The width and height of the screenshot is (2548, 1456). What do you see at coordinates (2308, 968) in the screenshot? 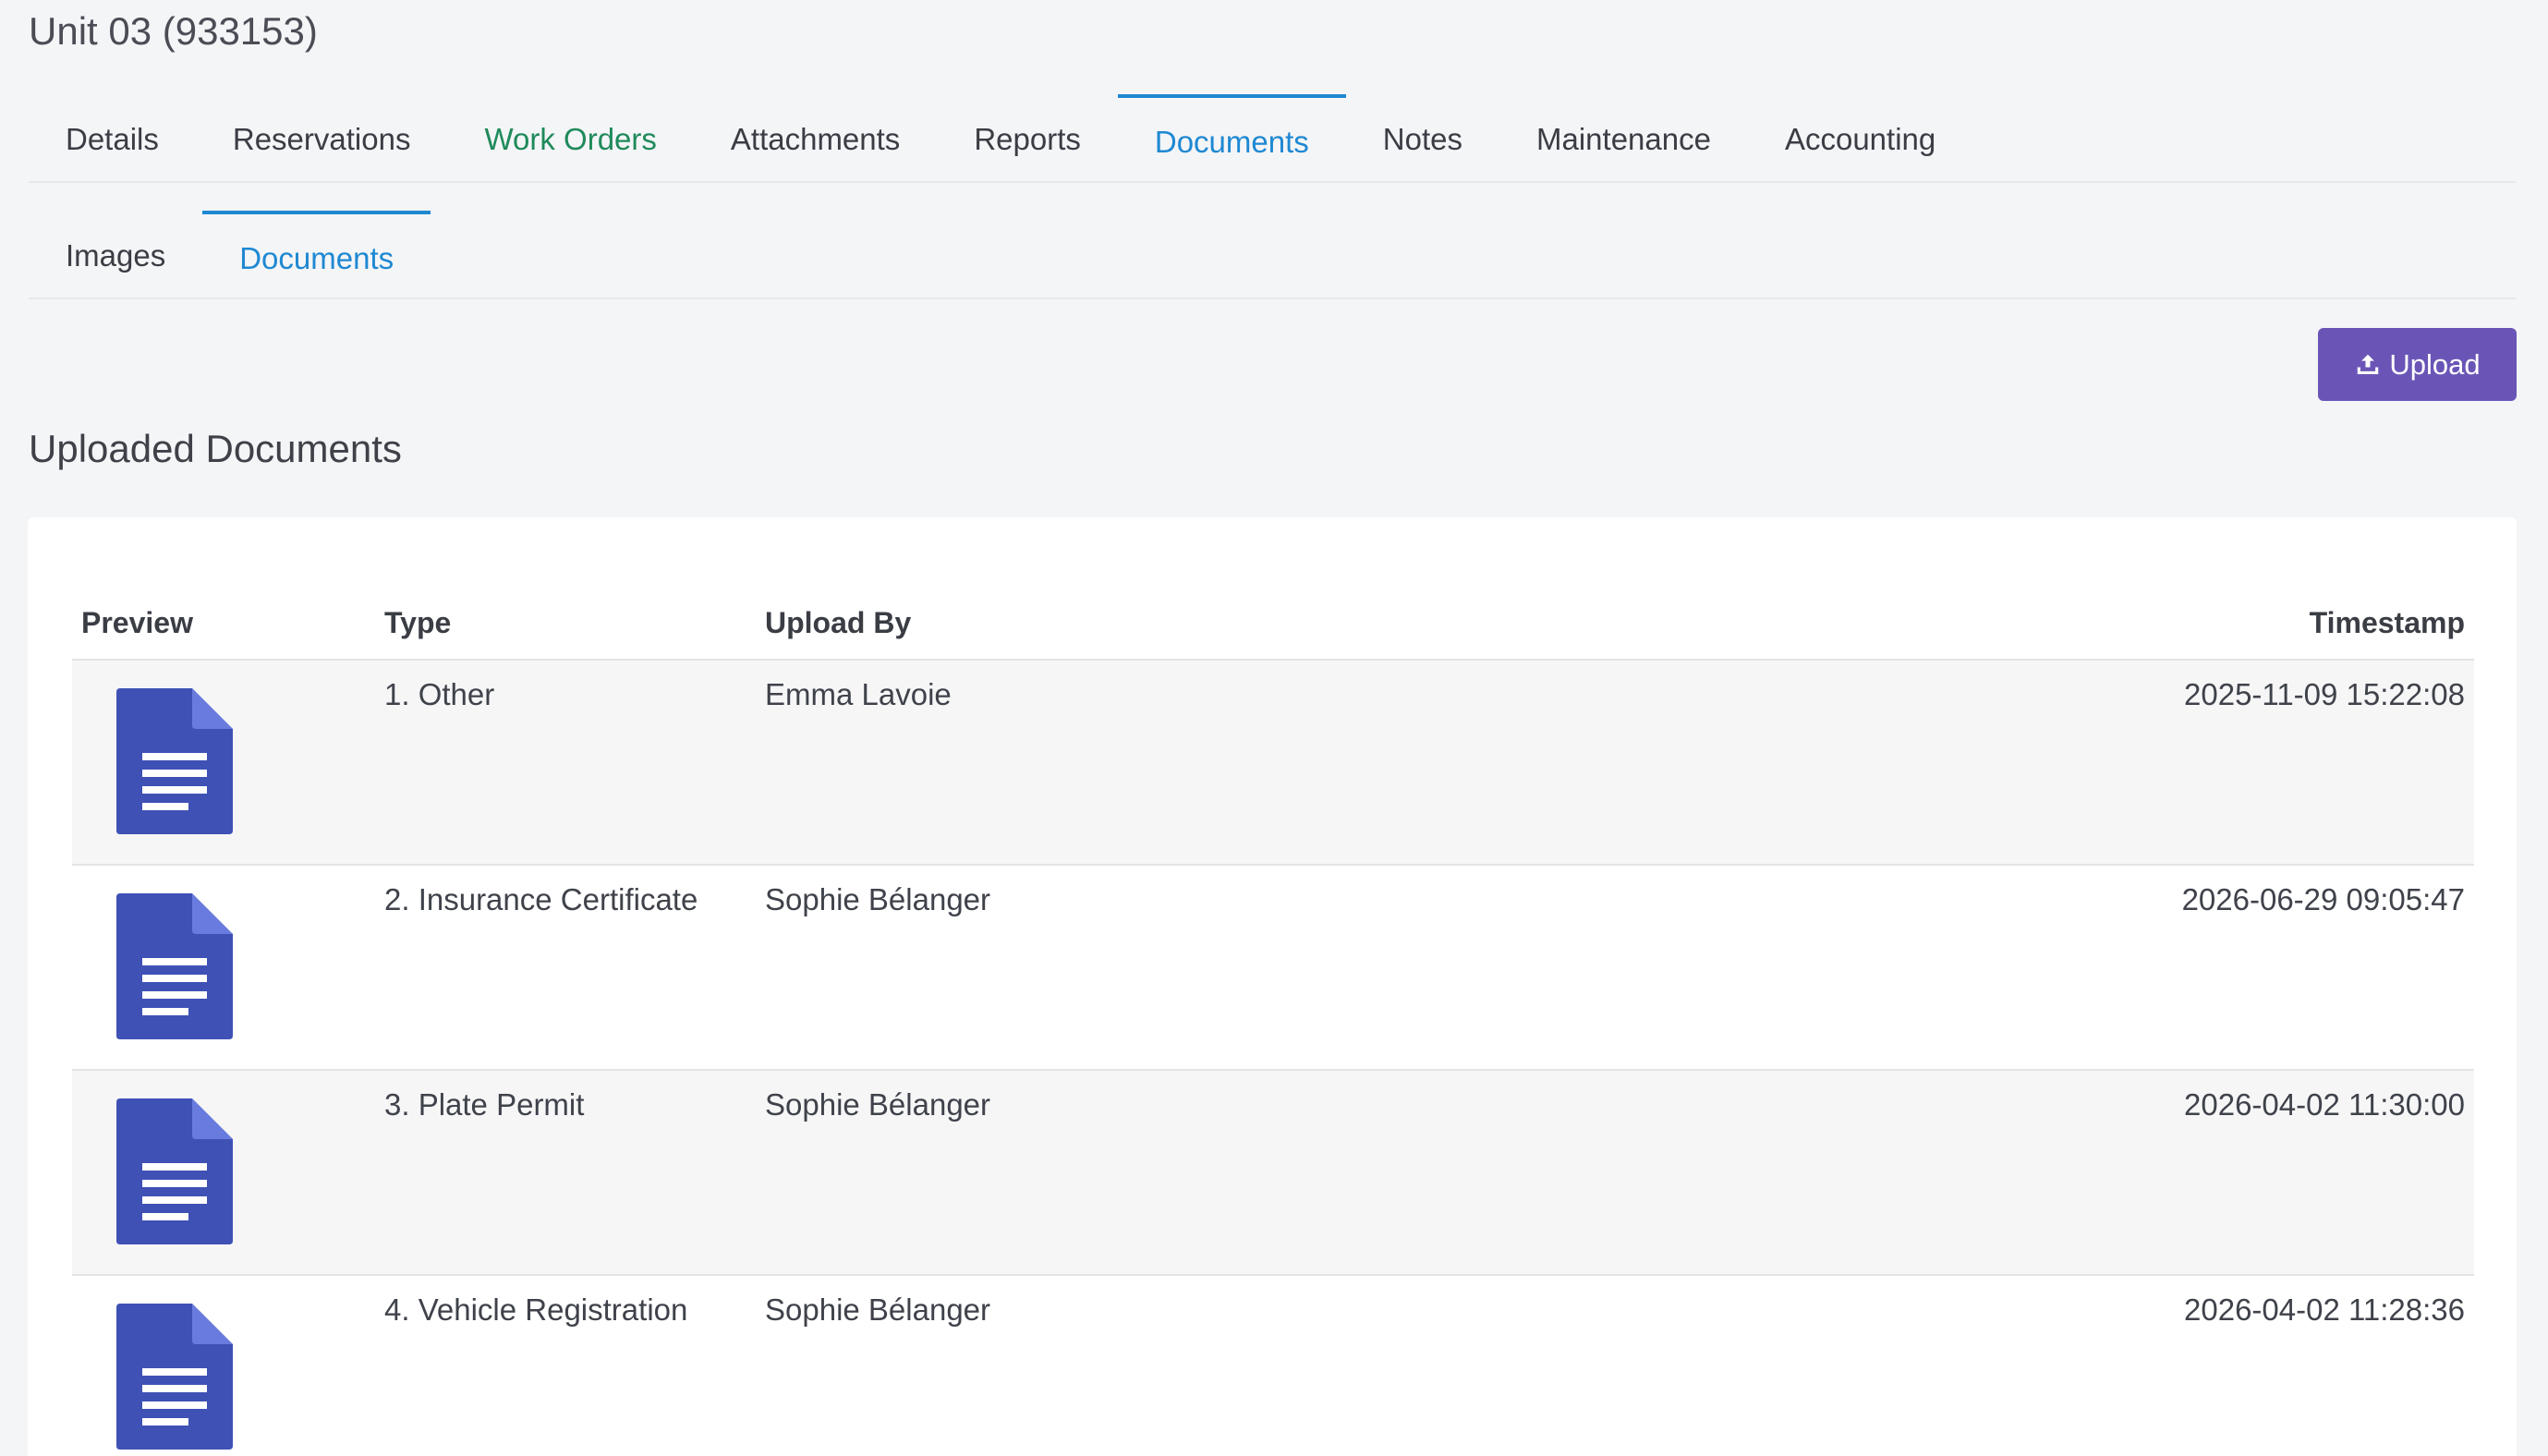
I see `timestamp-cell: 2026-06-29 09:05:47` at bounding box center [2308, 968].